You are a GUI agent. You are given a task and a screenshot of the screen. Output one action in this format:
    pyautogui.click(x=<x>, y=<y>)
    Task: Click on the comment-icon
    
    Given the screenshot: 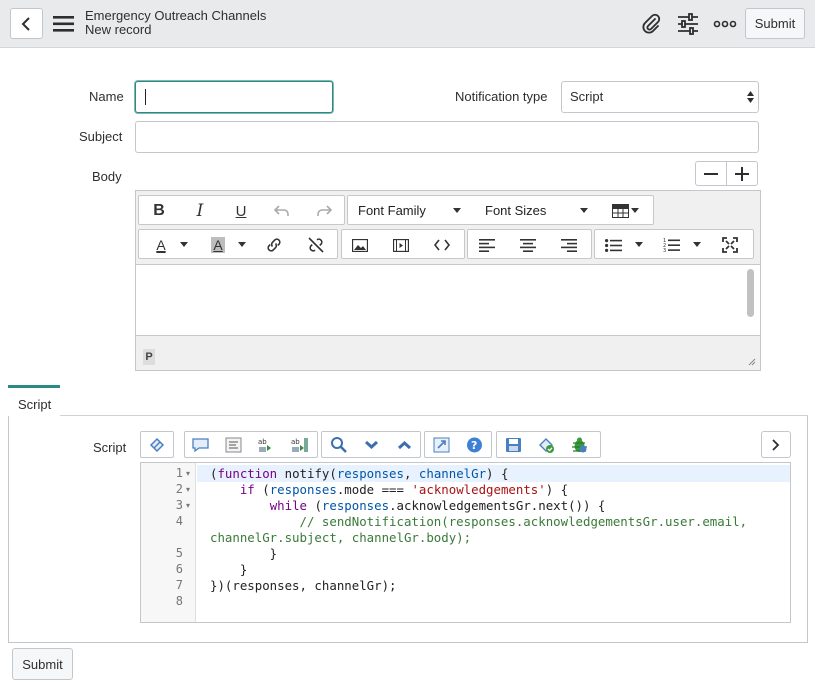 What is the action you would take?
    pyautogui.click(x=200, y=445)
    